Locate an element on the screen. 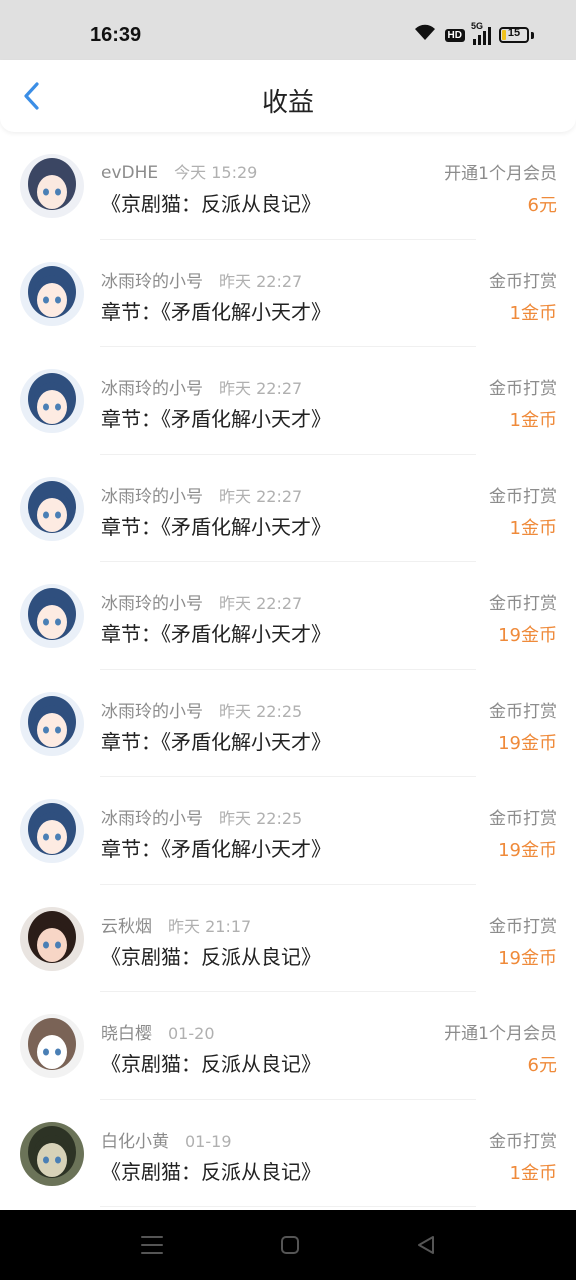 The width and height of the screenshot is (576, 1280). row-user-line: evDHE 今天 15:29 is located at coordinates (179, 171).